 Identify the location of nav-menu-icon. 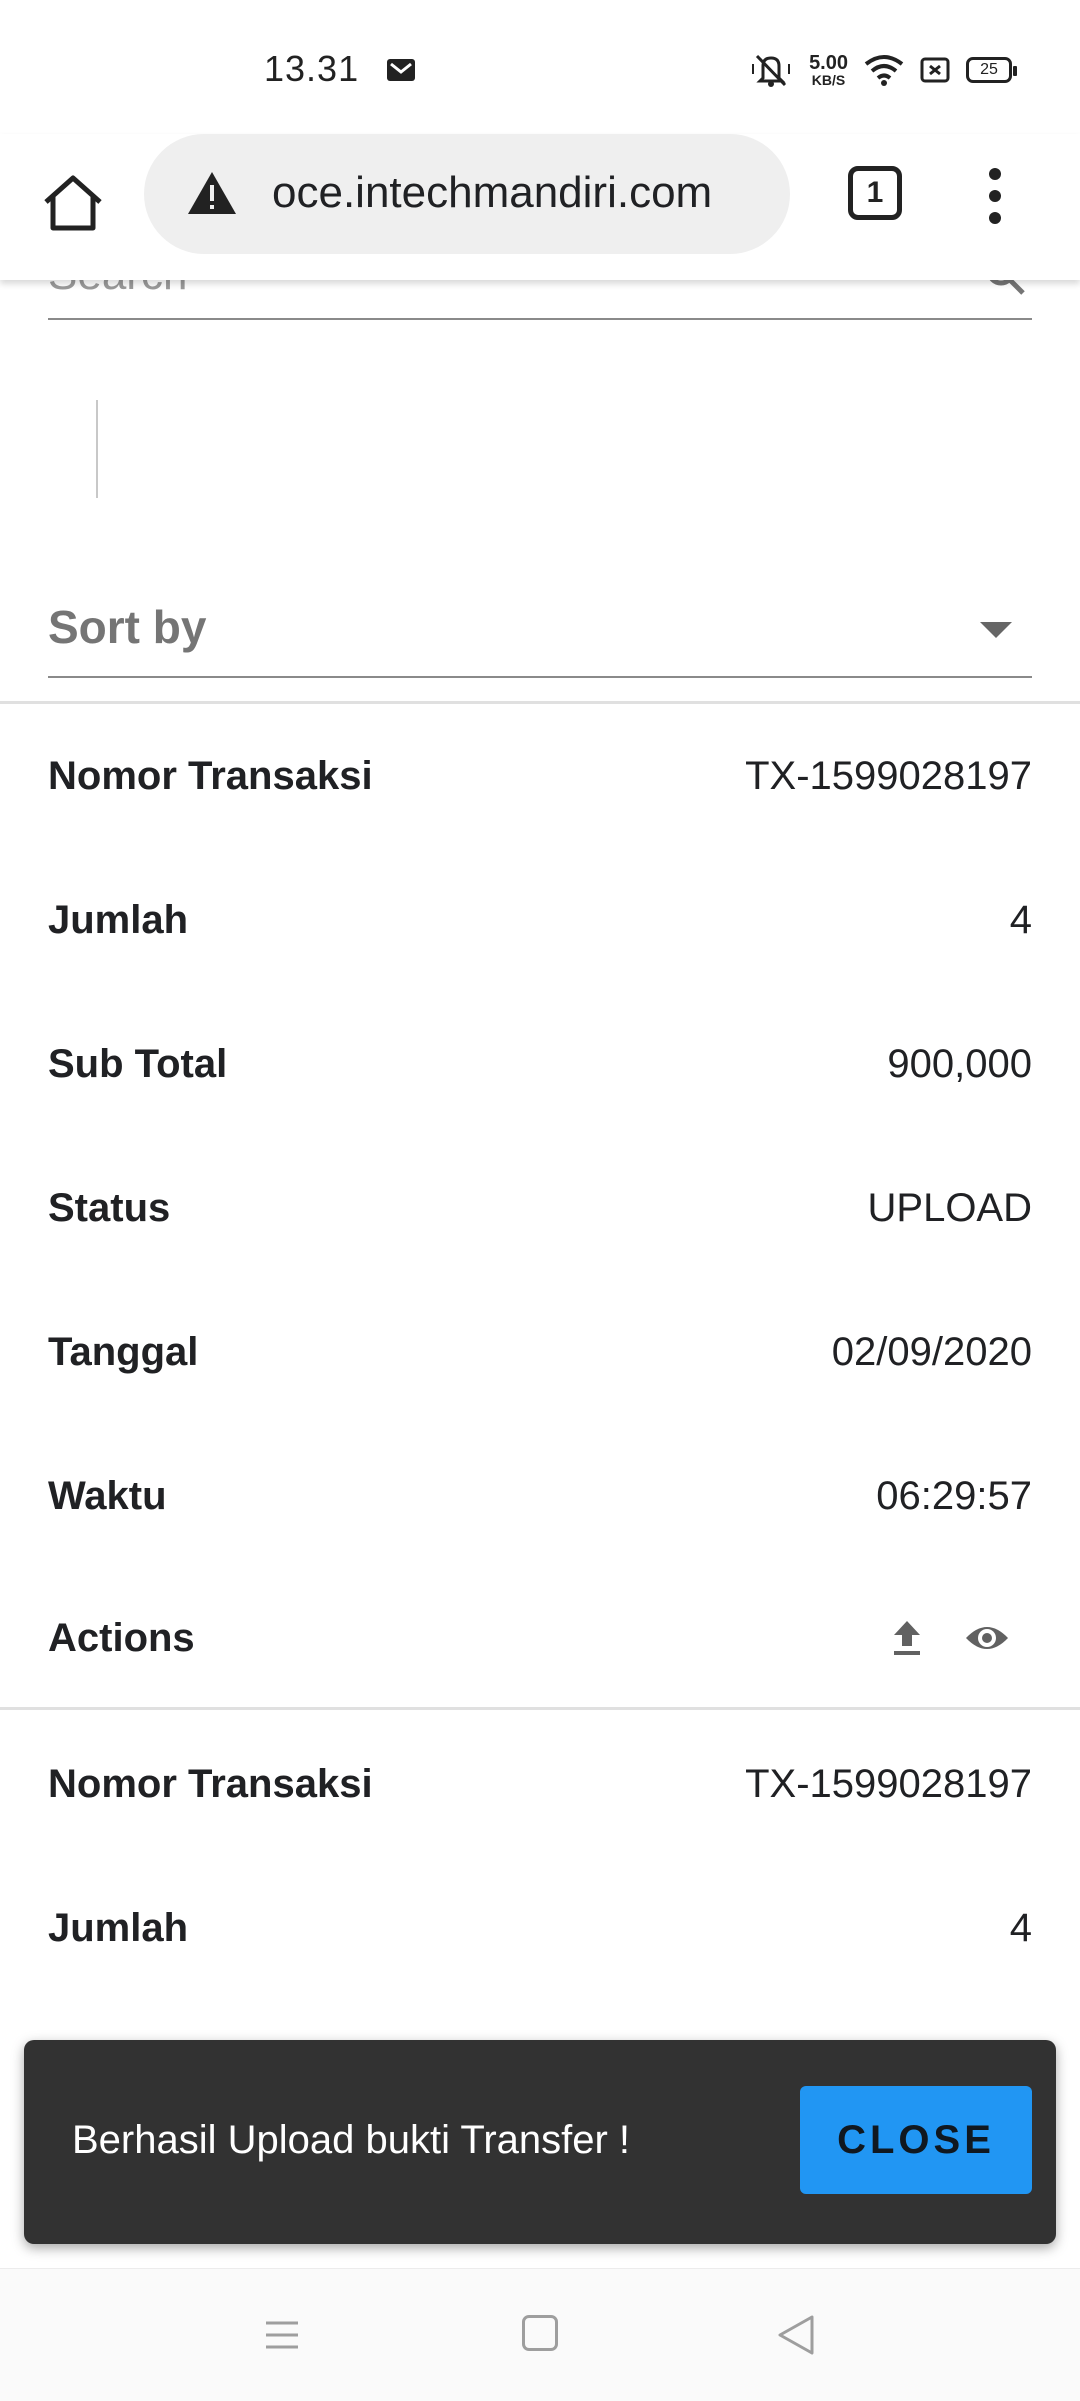
(282, 2335).